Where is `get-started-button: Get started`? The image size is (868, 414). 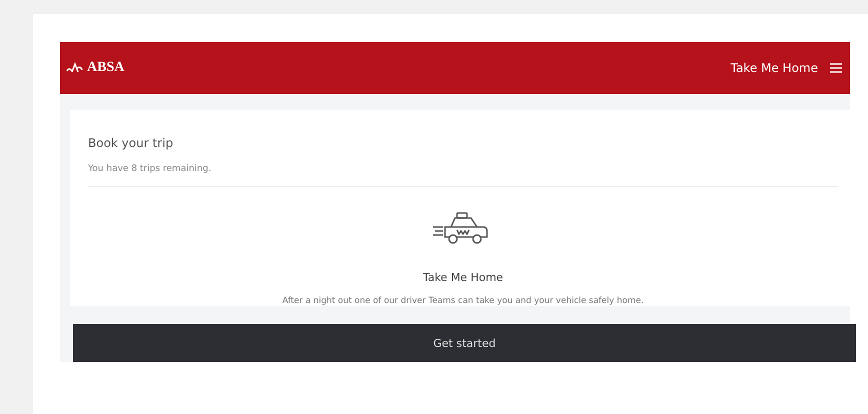
get-started-button: Get started is located at coordinates (464, 343).